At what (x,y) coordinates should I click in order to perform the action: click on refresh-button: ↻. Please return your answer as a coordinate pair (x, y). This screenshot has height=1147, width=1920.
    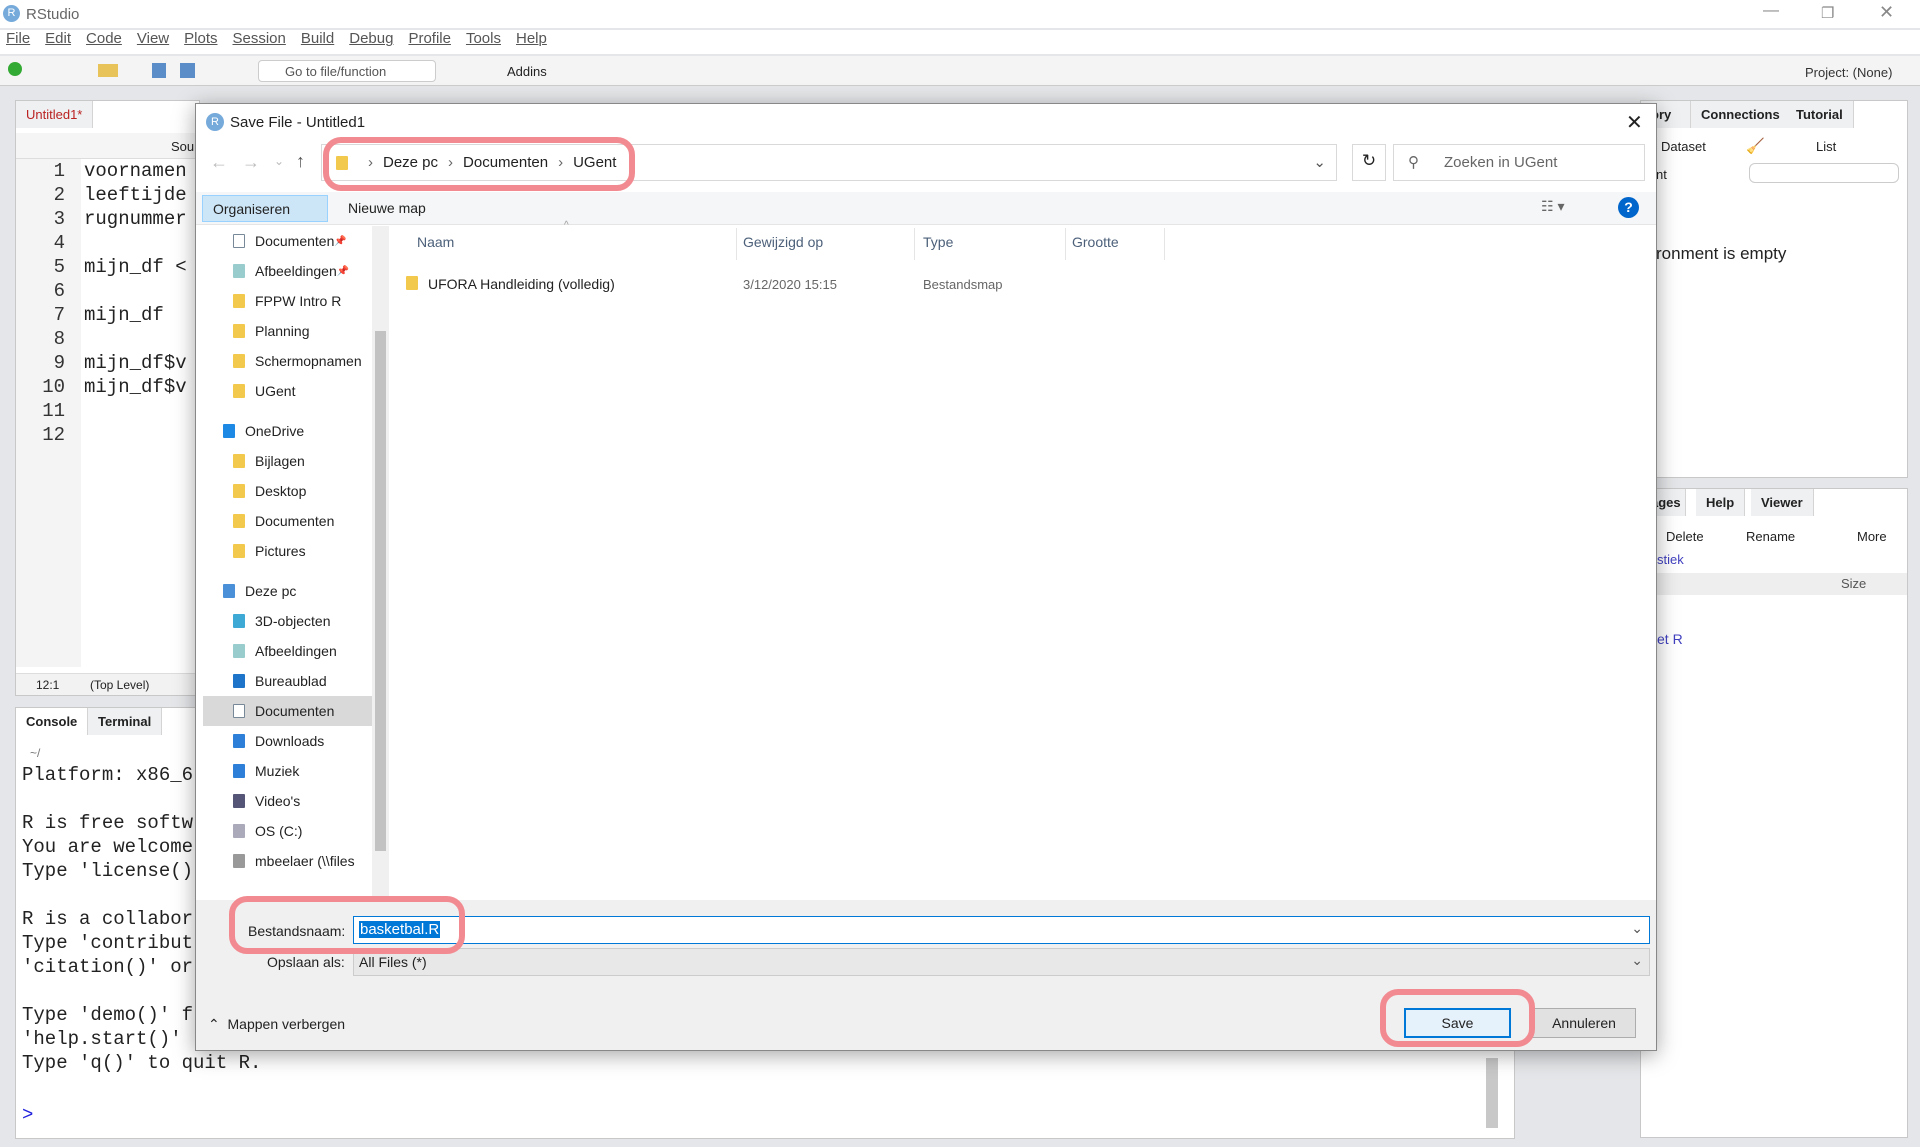
    Looking at the image, I should click on (1369, 162).